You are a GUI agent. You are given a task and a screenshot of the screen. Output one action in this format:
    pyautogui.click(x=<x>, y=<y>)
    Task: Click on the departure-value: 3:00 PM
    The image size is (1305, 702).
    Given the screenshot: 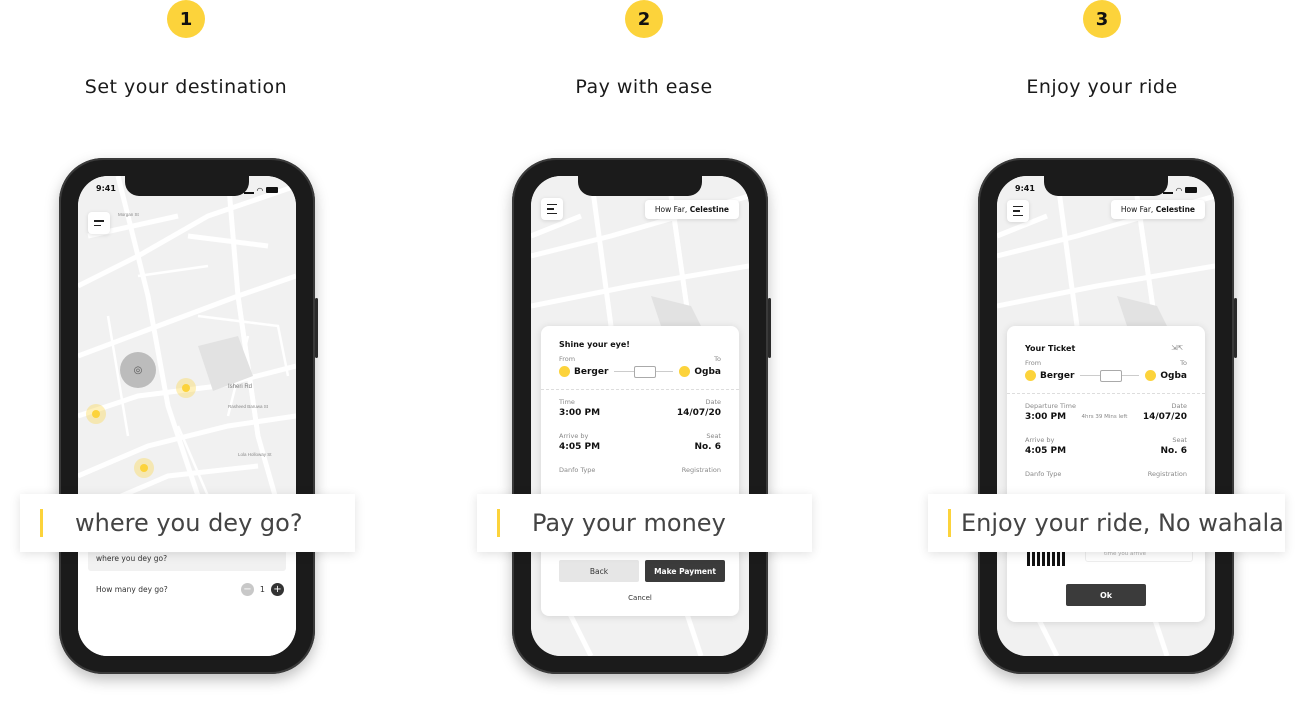 What is the action you would take?
    pyautogui.click(x=1046, y=417)
    